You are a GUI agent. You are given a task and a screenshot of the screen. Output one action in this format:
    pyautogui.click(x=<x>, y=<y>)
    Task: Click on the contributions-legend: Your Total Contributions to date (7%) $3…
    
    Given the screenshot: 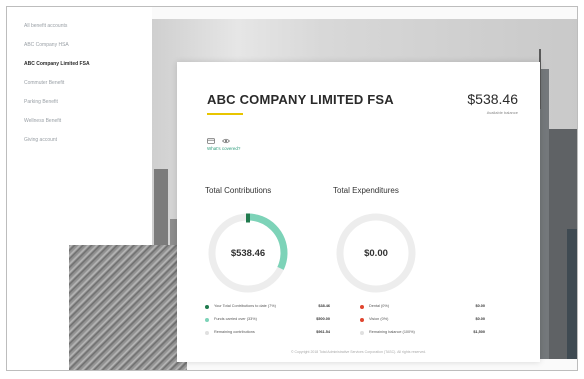 What is the action you would take?
    pyautogui.click(x=267, y=322)
    